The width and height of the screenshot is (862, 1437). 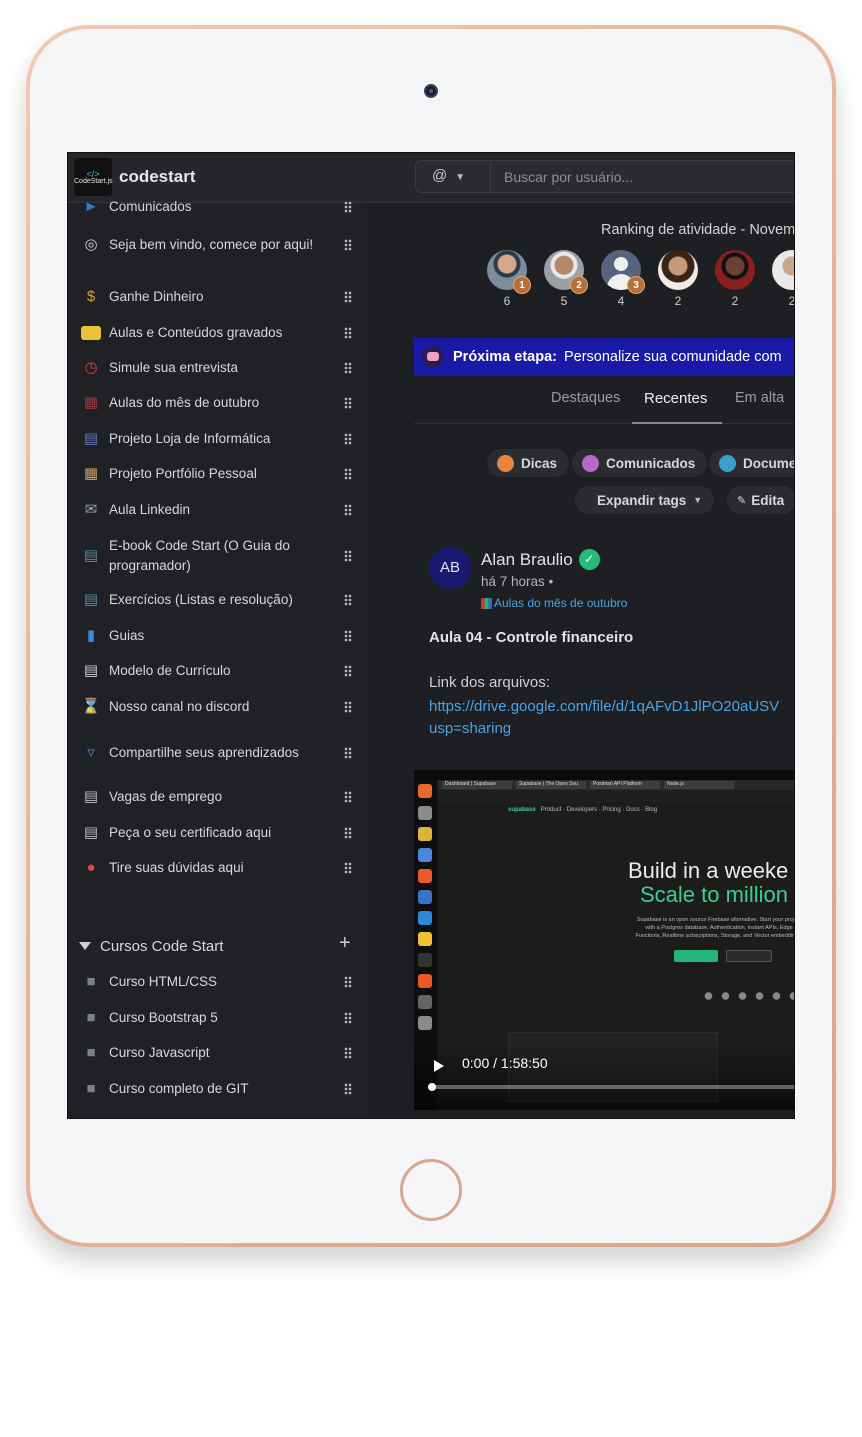 I want to click on video-controls: 0:00 / 1:58:50, so click(x=604, y=1075).